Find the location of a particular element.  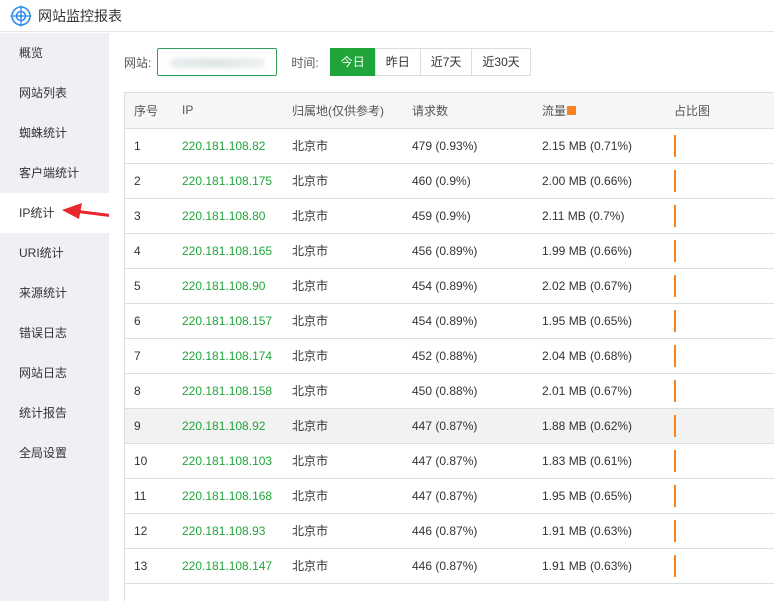

sidebar-item-ip-stats: IP统计 is located at coordinates (54, 213).